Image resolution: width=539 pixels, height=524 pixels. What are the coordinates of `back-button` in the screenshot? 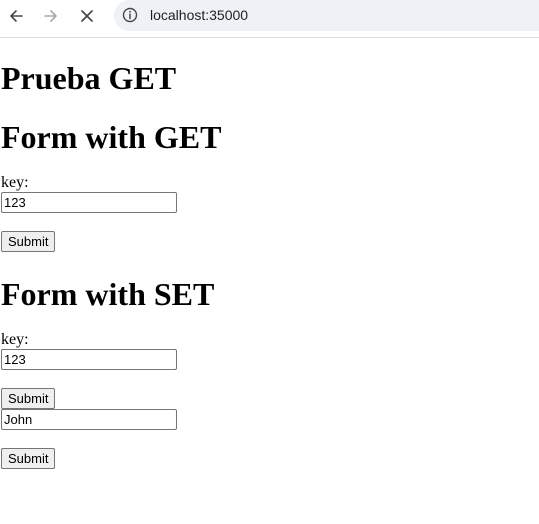 It's located at (16, 16).